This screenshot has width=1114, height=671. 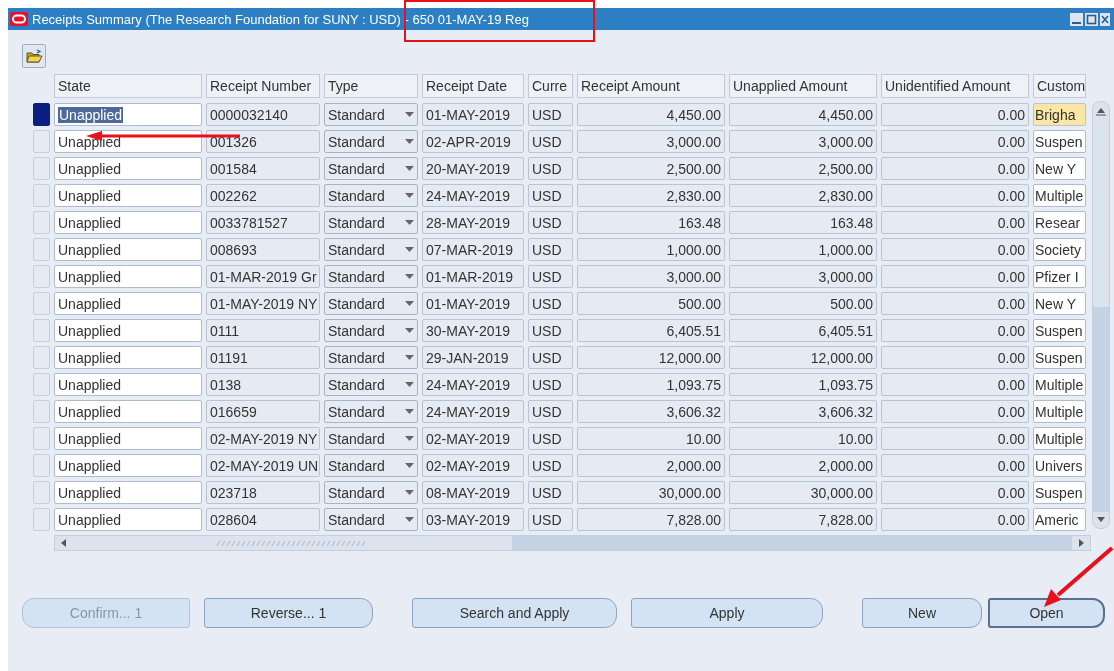 I want to click on horizontal-scrollbar, so click(x=572, y=543).